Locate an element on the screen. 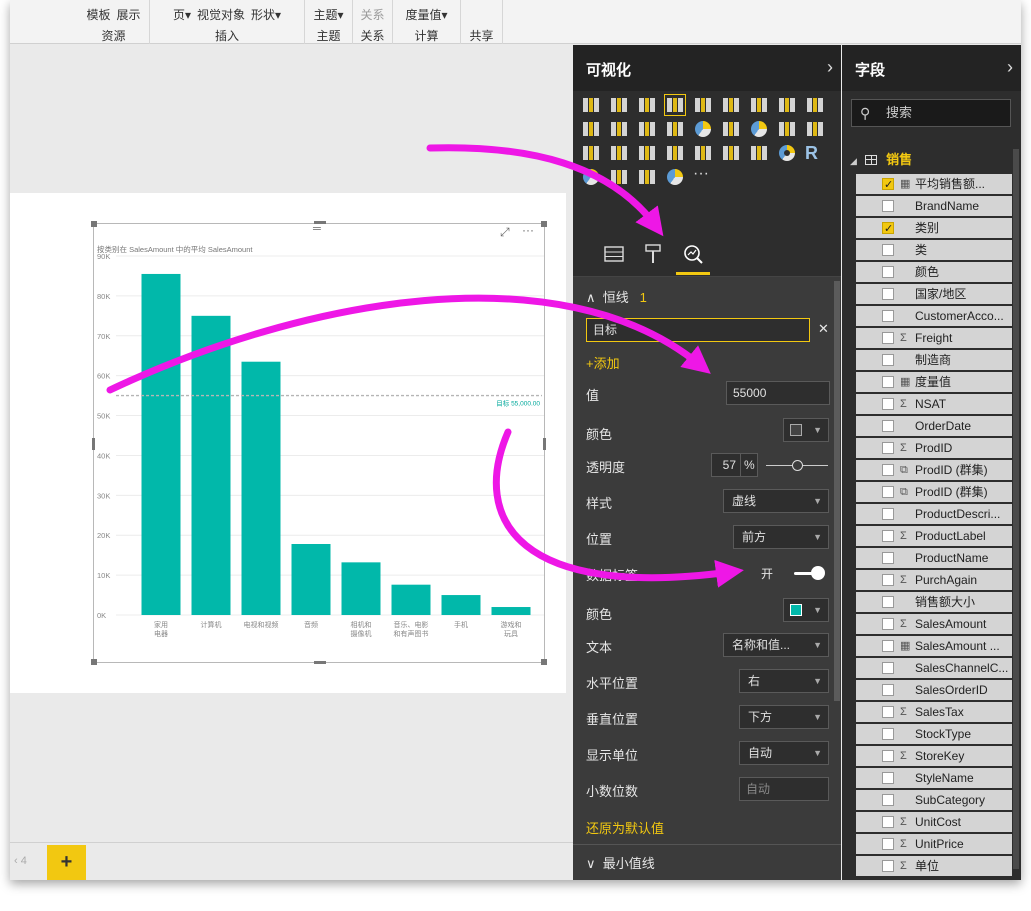 The height and width of the screenshot is (911, 1031). display-units-dropdown: 自动 ▼ is located at coordinates (784, 753).